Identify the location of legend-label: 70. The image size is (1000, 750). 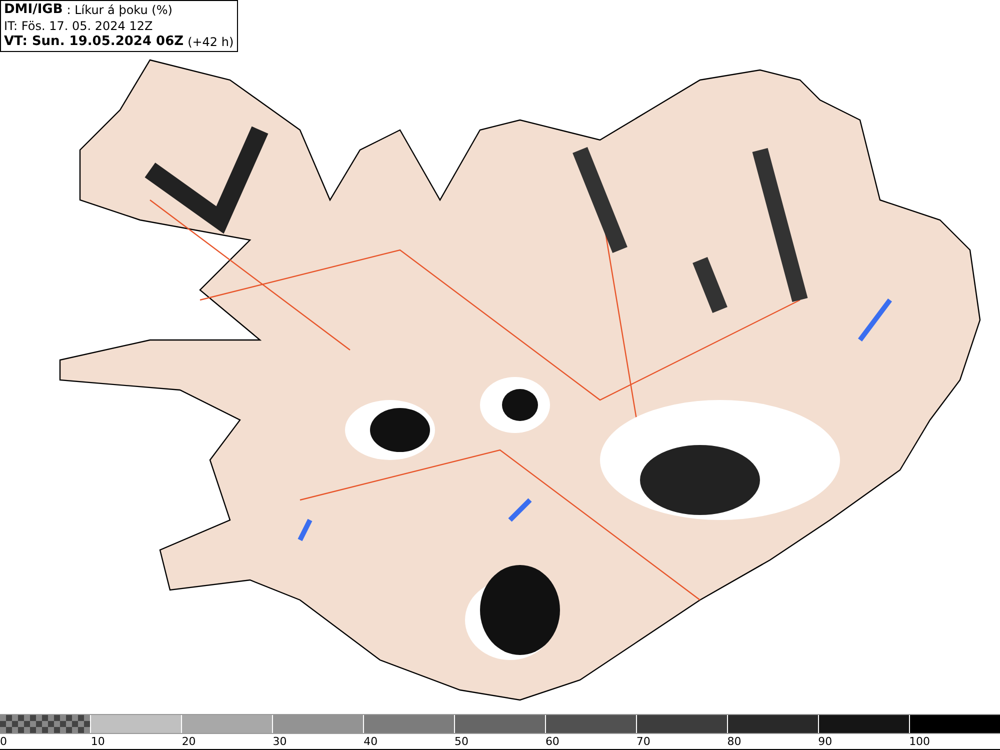
(643, 741).